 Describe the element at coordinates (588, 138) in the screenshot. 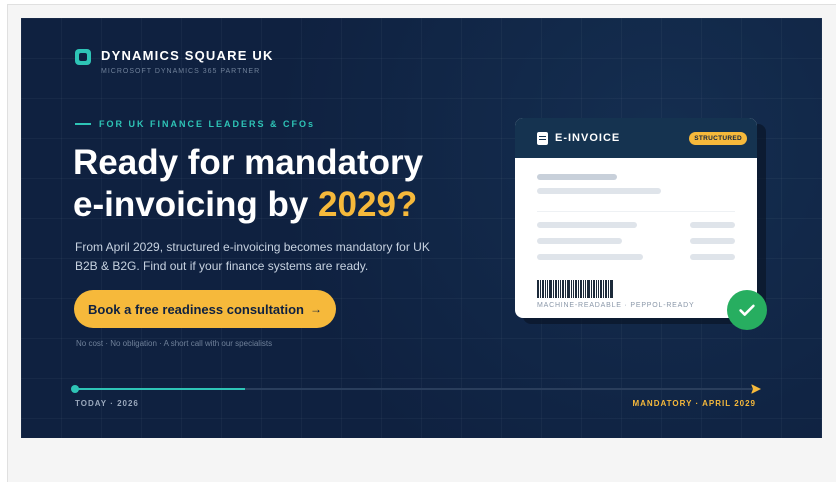

I see `invoice-card-title-text: E-INVOICE` at that location.